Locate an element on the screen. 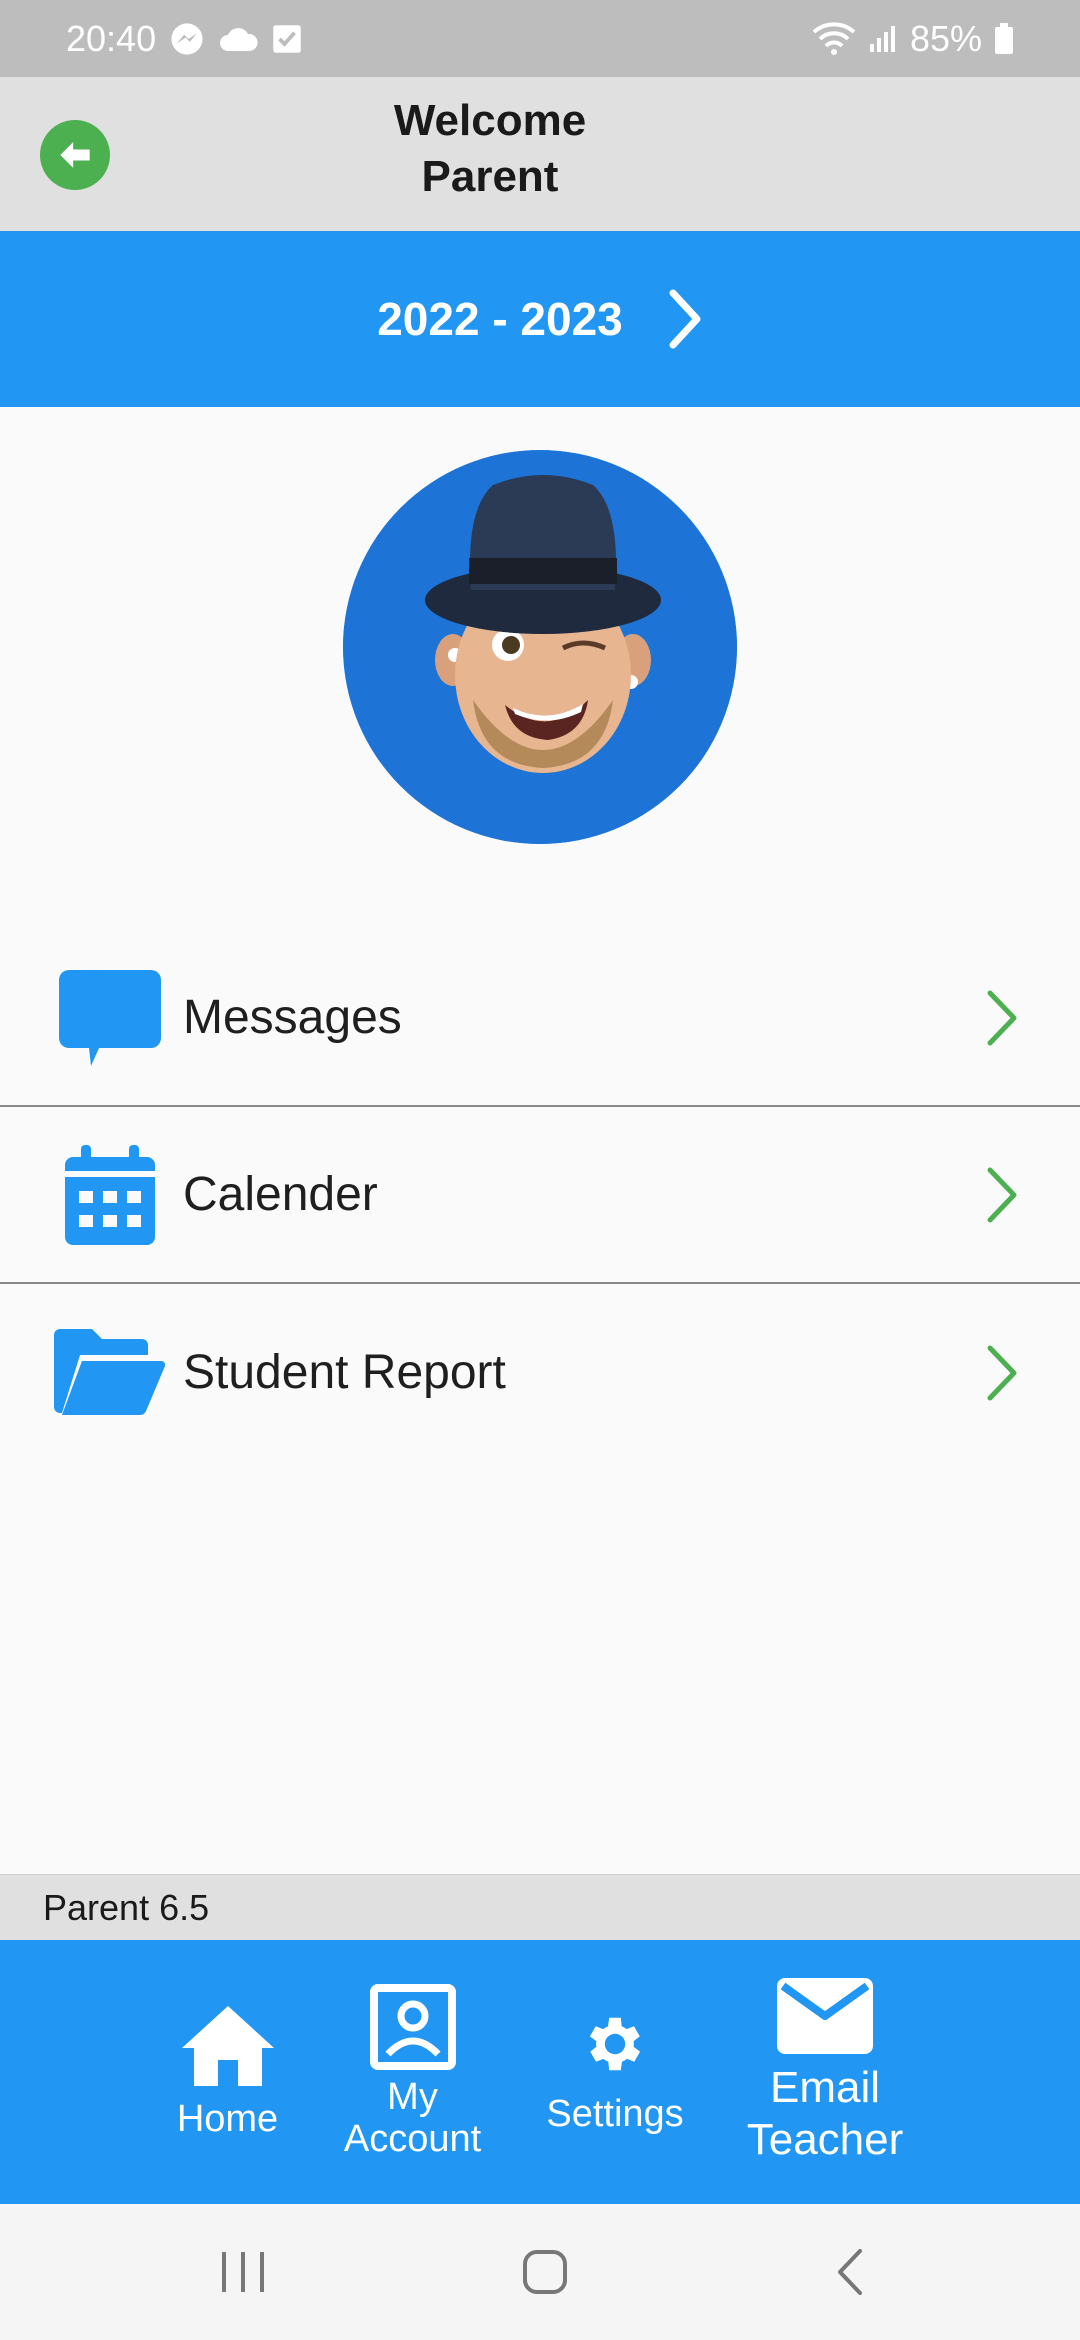 This screenshot has height=2340, width=1080. home-circle-icon is located at coordinates (545, 2272).